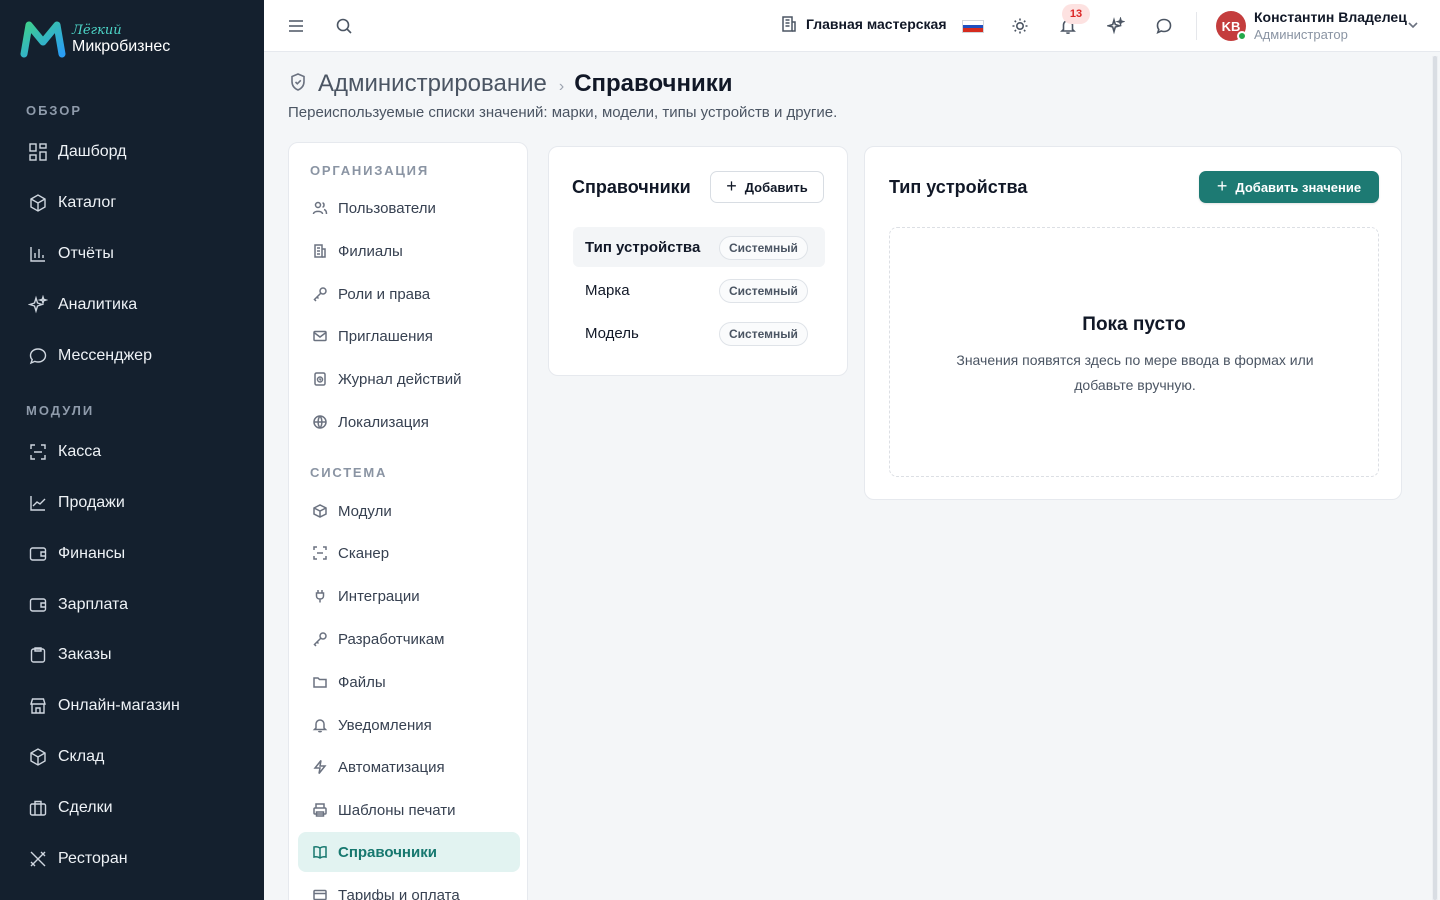 This screenshot has width=1440, height=900. Describe the element at coordinates (409, 810) in the screenshot. I see `settings-item-print-templates: Шаблоны печати` at that location.